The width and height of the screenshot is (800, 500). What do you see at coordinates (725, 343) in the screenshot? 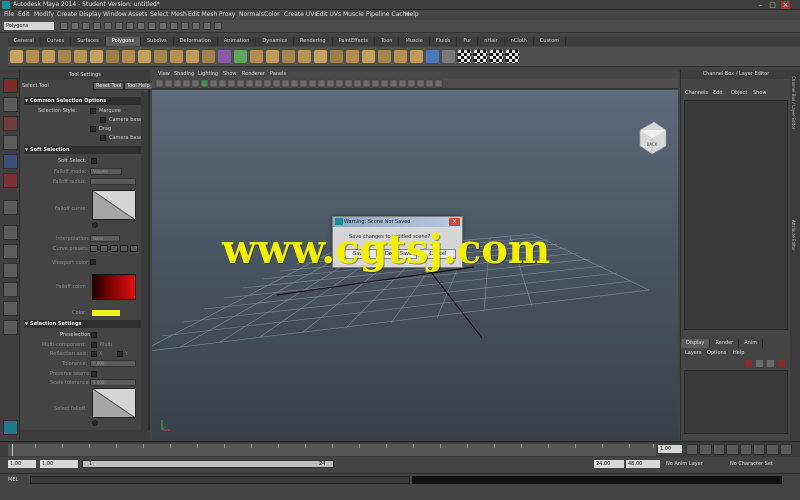
I see `layer-tab-render: Render` at bounding box center [725, 343].